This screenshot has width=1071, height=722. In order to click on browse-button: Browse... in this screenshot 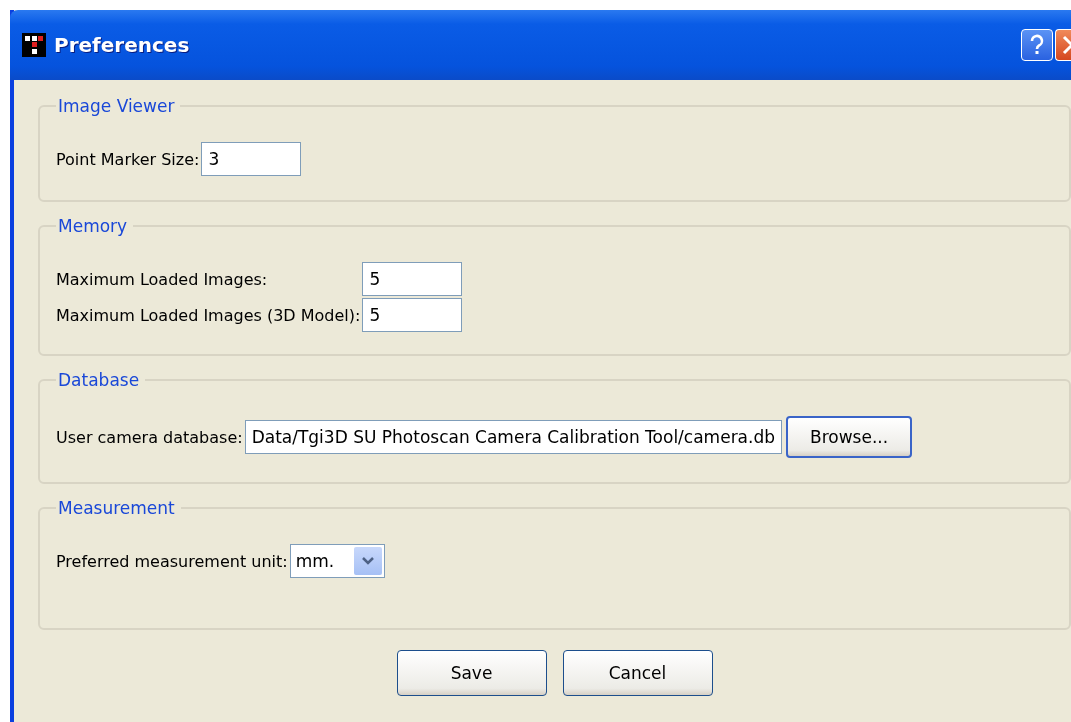, I will do `click(849, 437)`.